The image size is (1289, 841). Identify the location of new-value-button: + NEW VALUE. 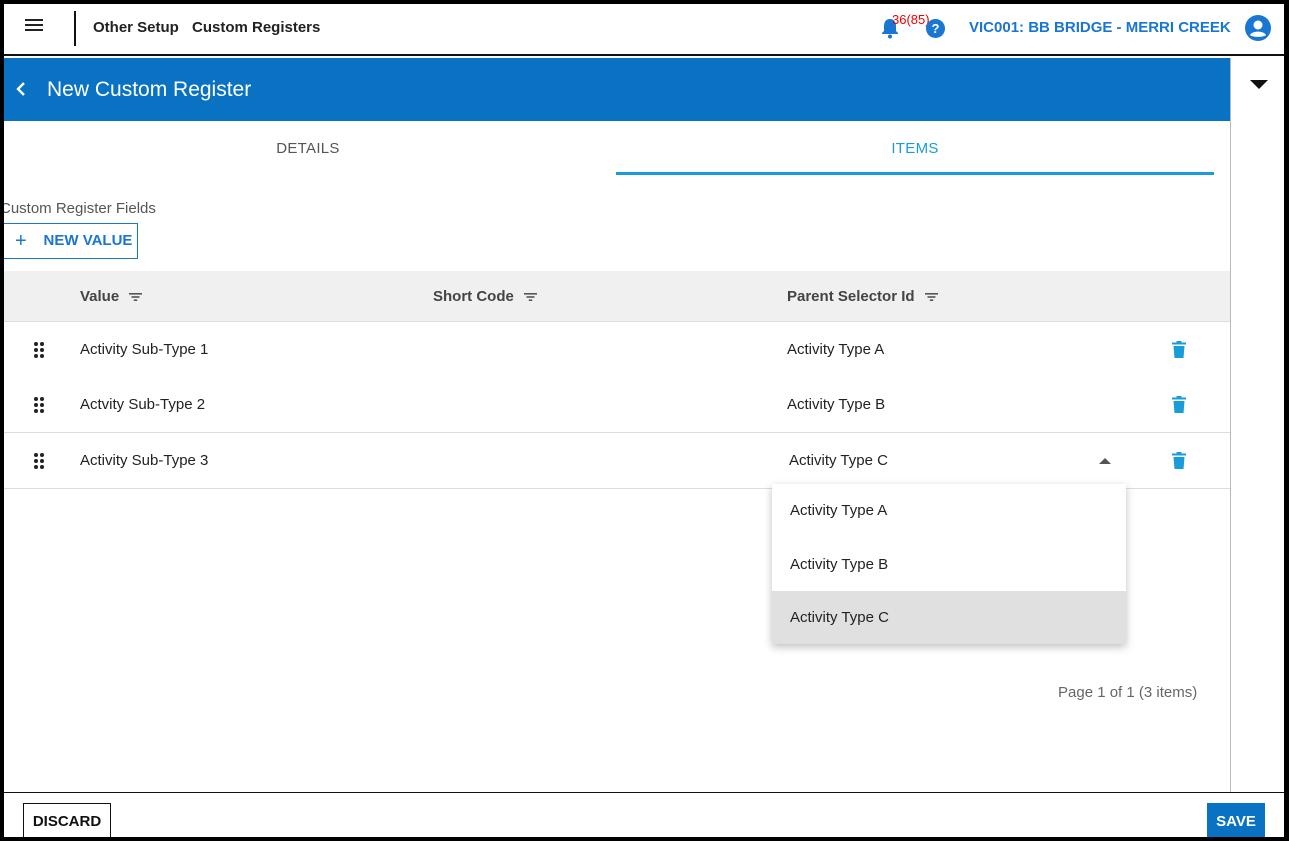
(69, 241).